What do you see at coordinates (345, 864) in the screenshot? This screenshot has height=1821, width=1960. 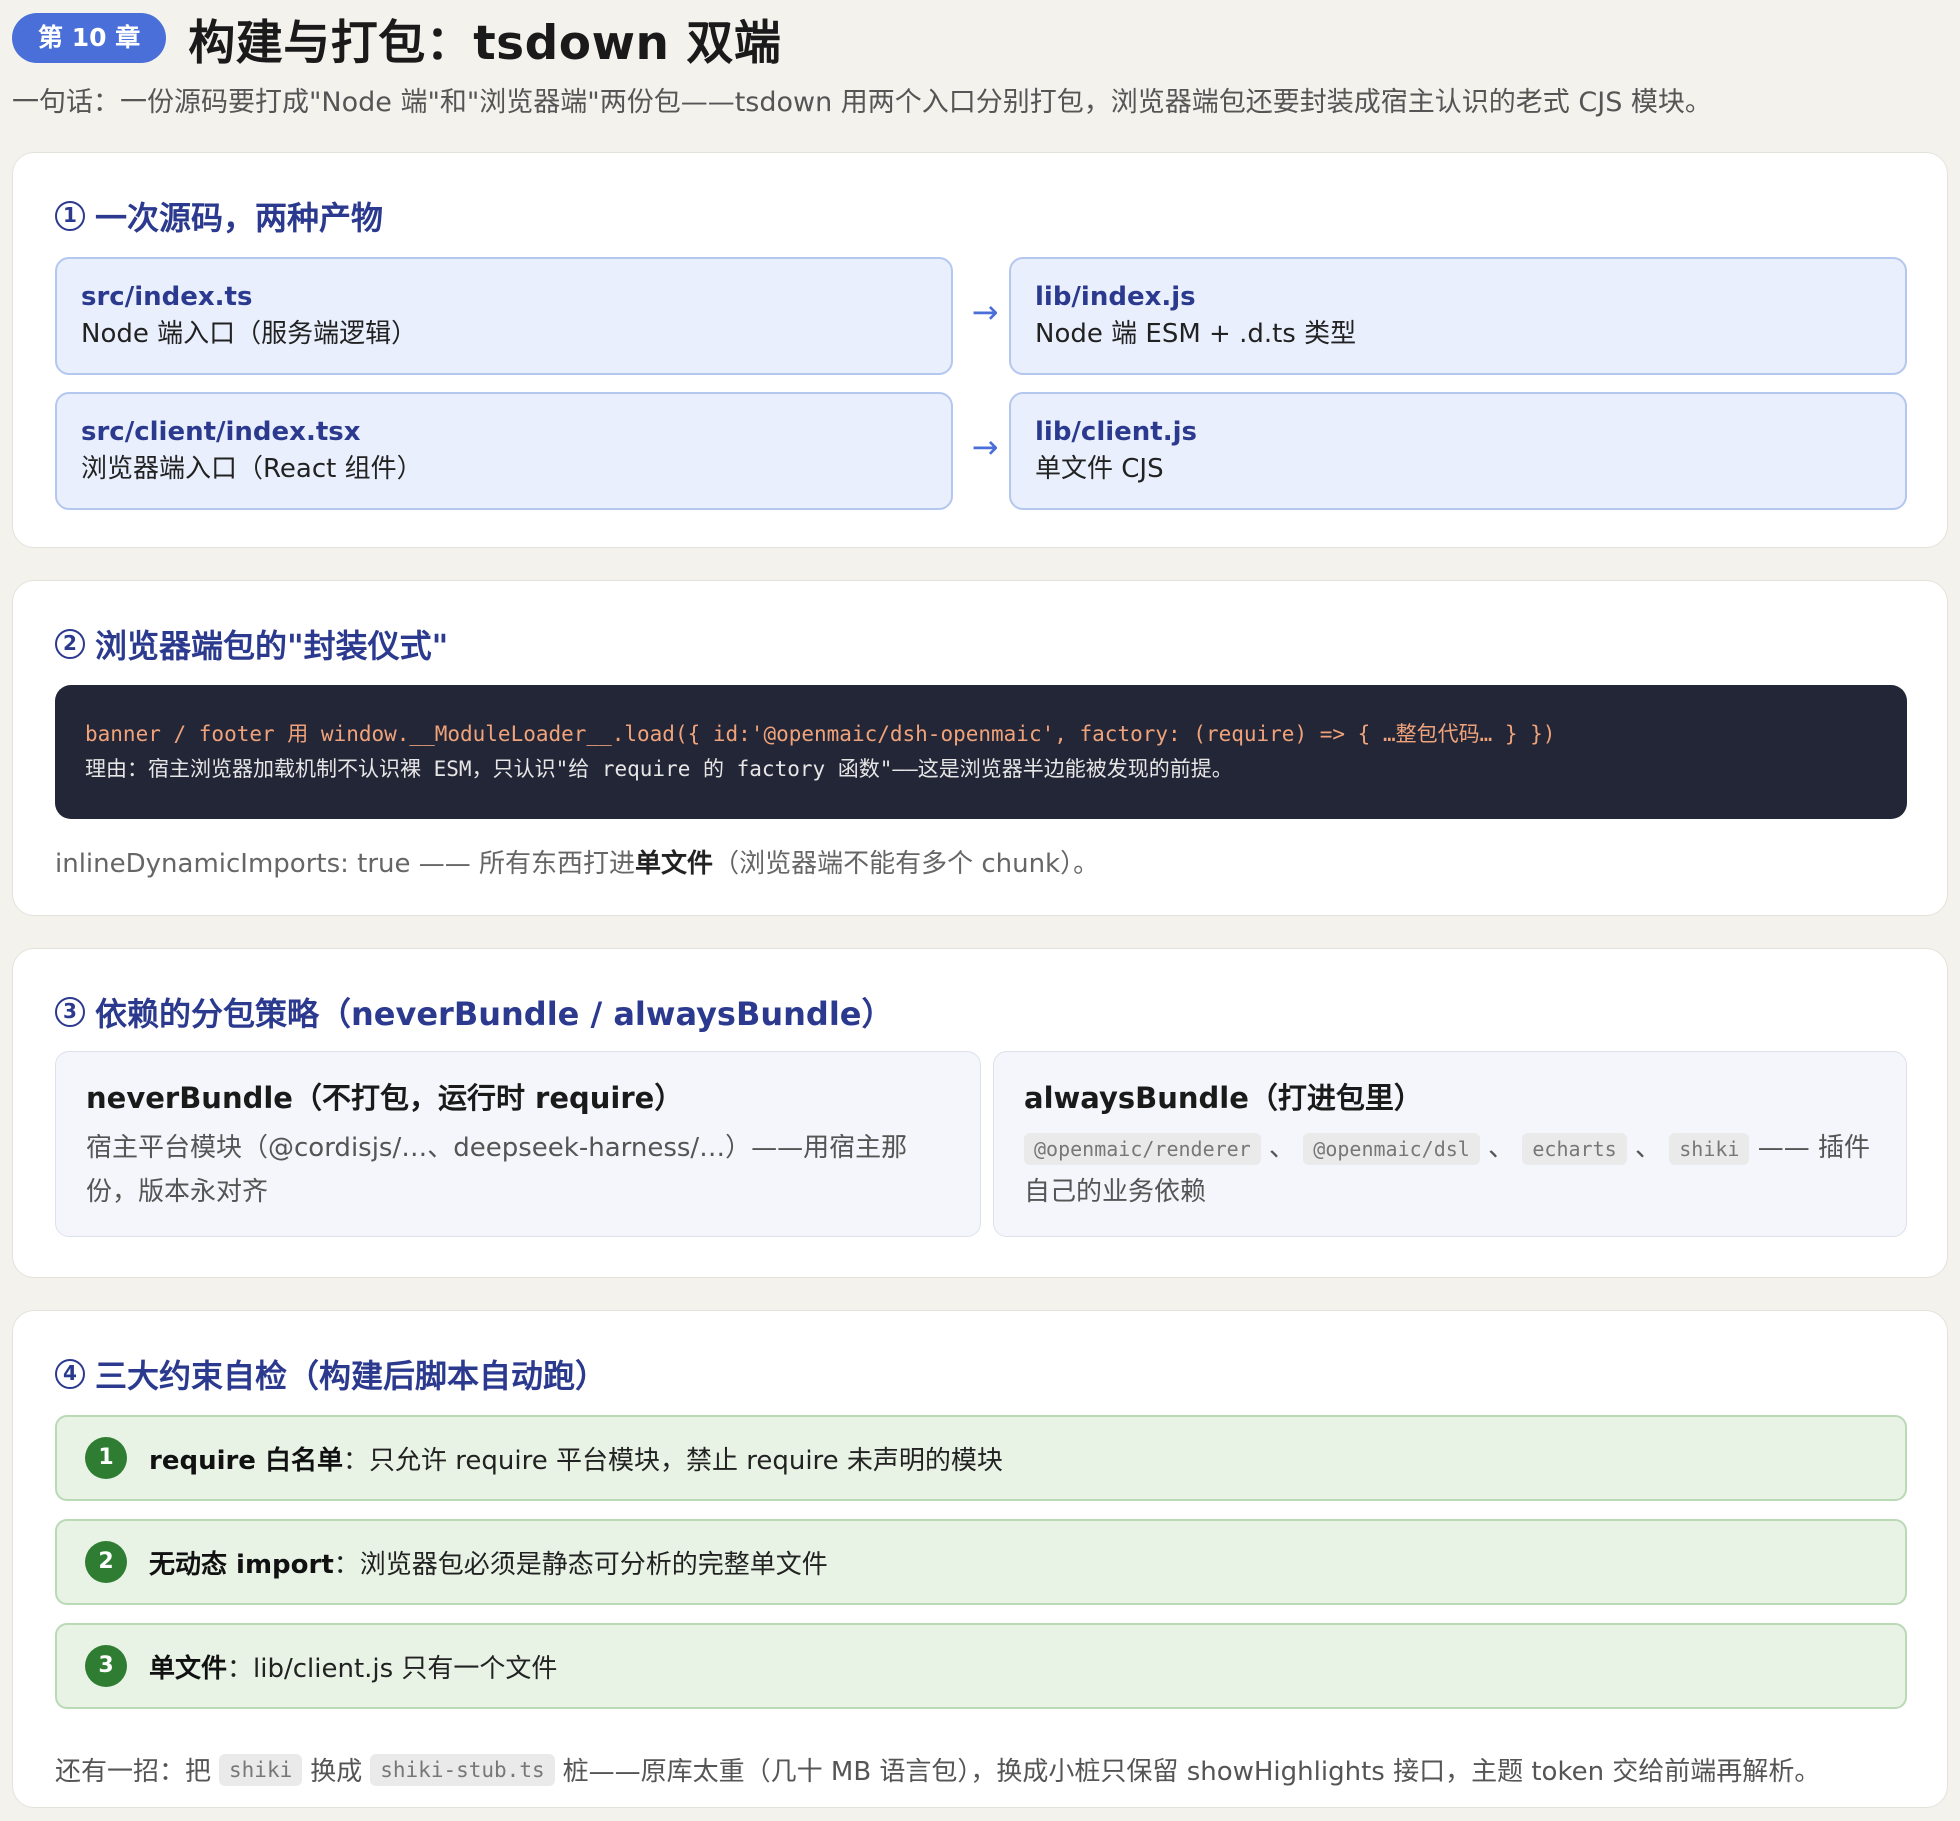 I see `note-prefix: inlineDynamicImports: true —— 所有东西打进` at bounding box center [345, 864].